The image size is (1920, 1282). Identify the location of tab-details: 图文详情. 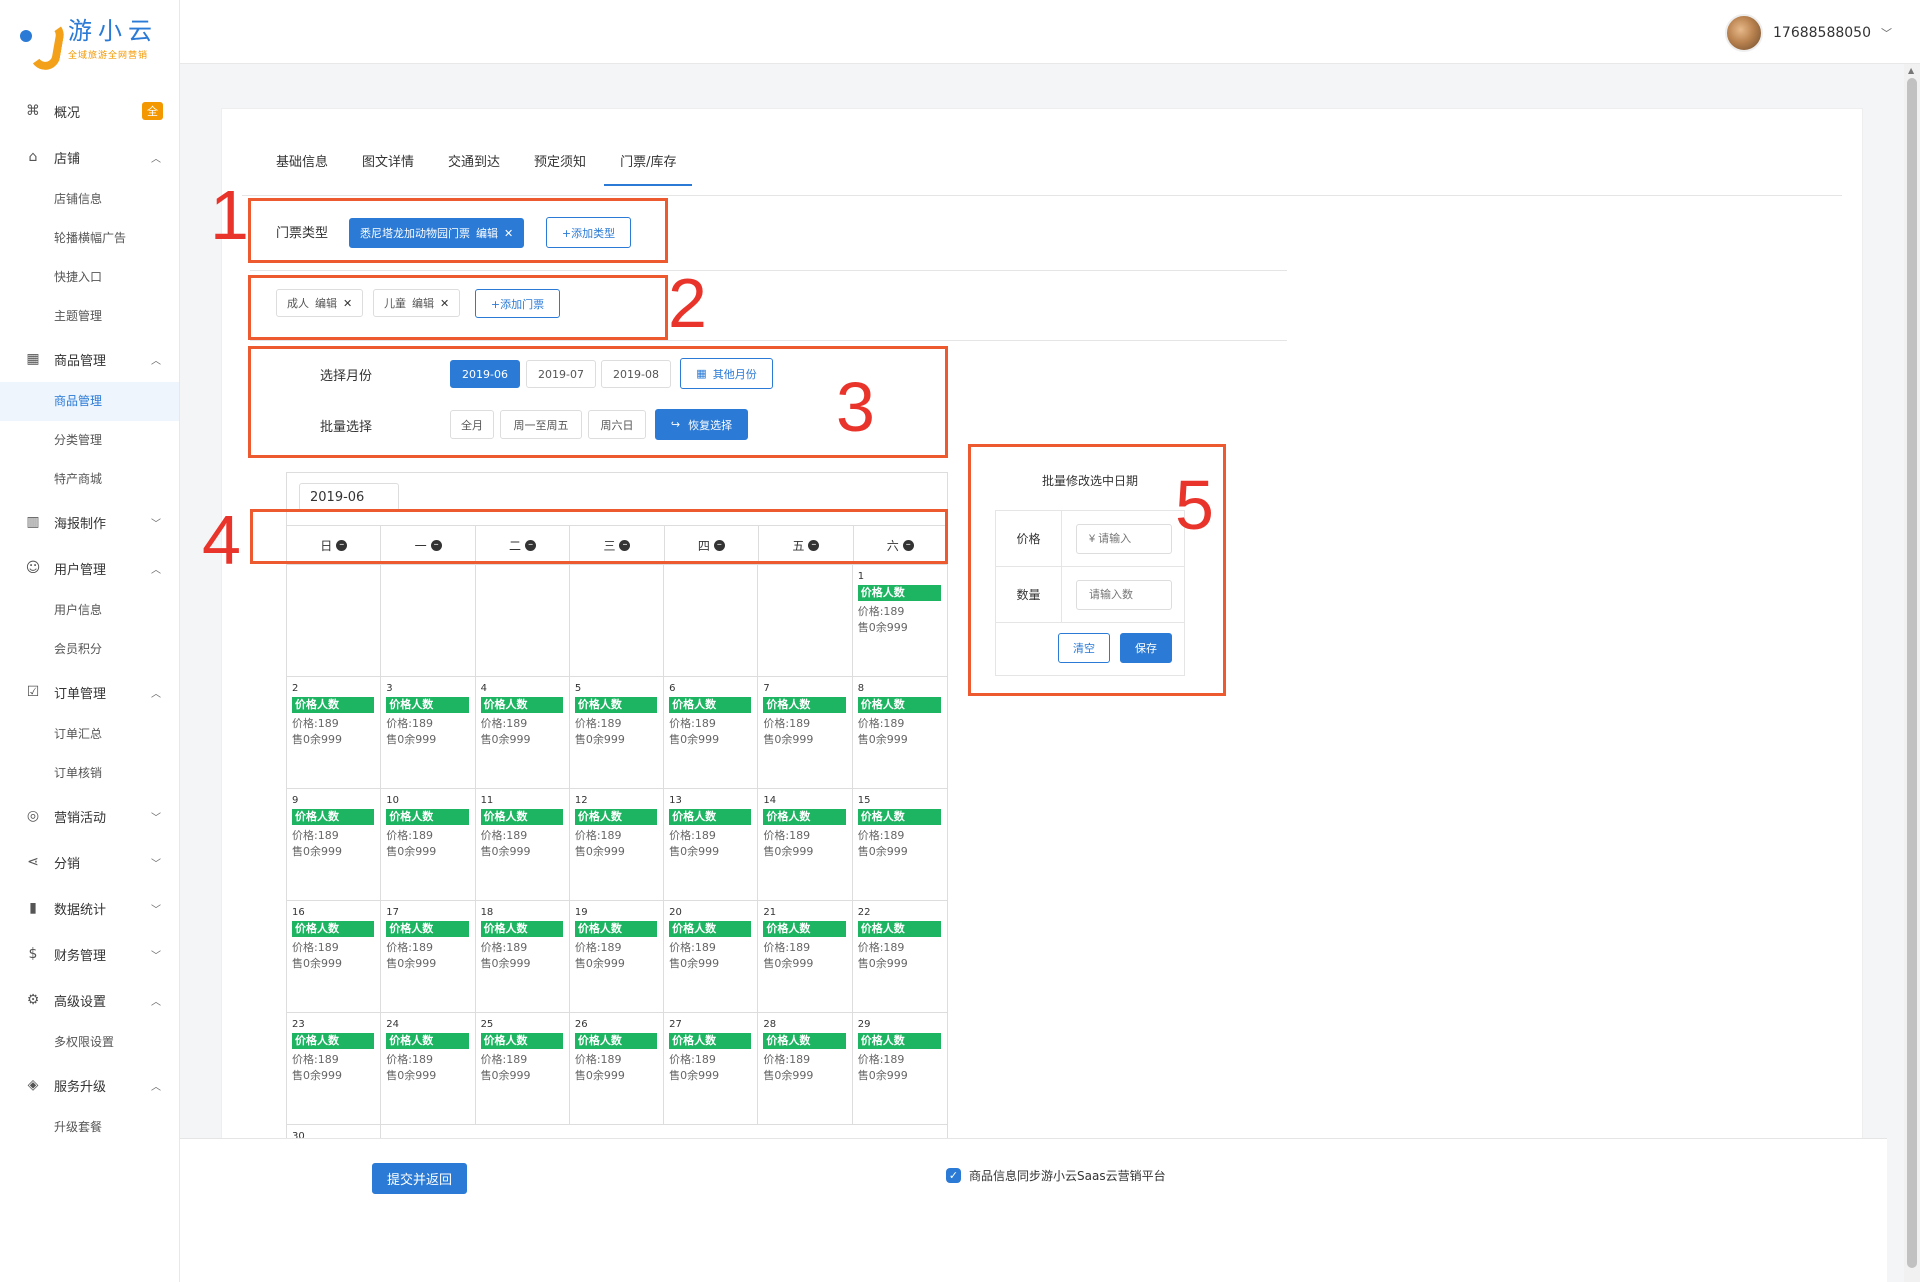
(388, 168).